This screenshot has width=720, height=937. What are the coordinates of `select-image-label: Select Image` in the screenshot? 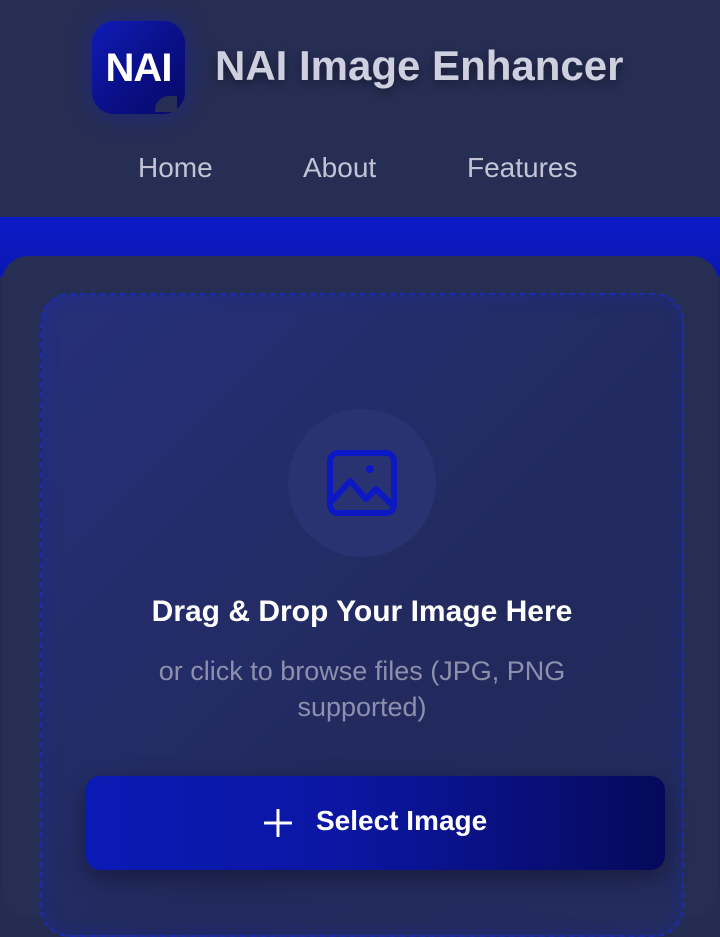 It's located at (402, 820).